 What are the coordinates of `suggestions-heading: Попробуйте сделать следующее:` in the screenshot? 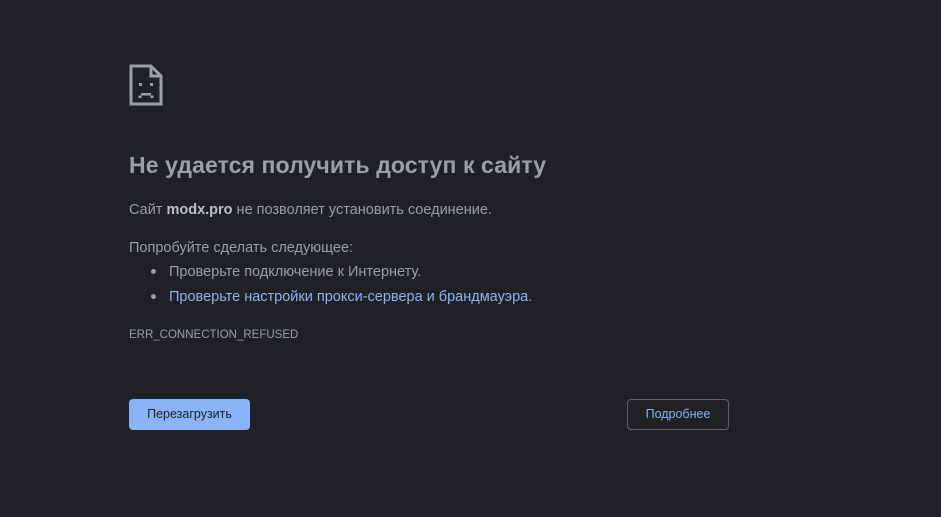 It's located at (241, 248).